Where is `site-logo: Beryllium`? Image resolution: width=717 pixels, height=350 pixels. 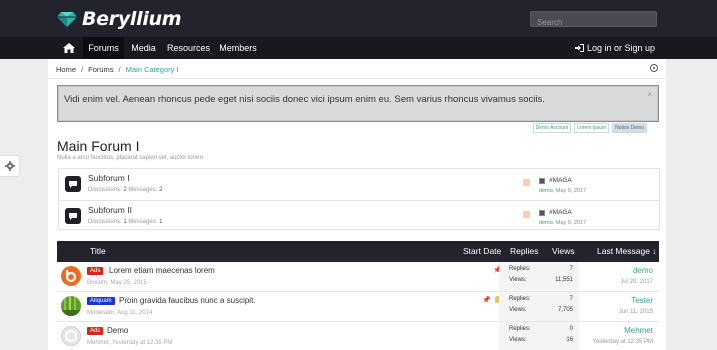
site-logo: Beryllium is located at coordinates (119, 19).